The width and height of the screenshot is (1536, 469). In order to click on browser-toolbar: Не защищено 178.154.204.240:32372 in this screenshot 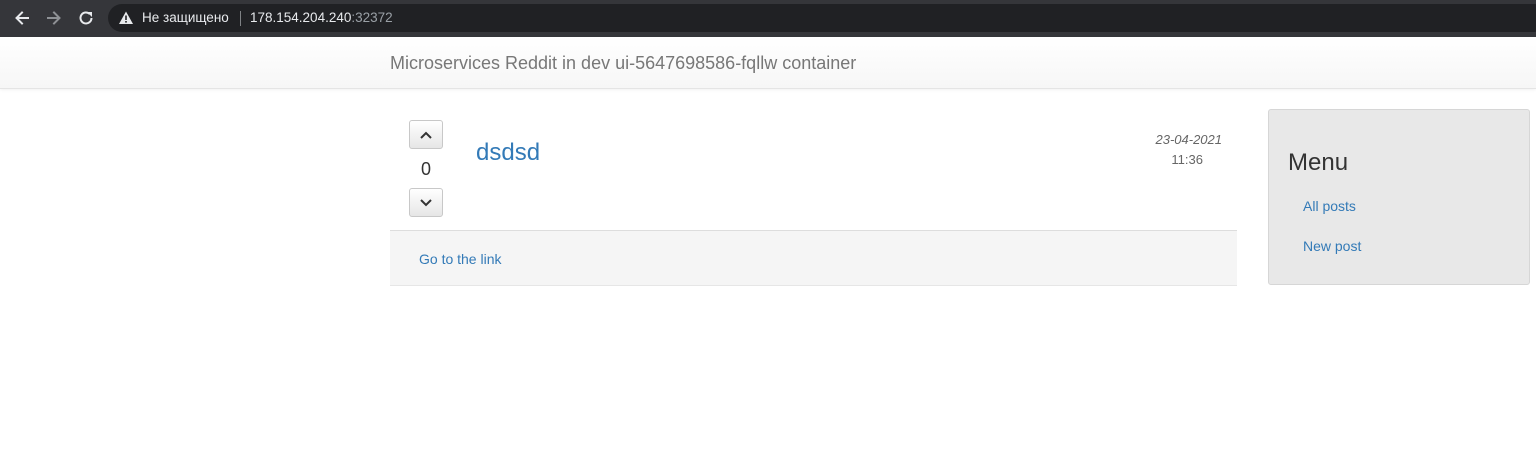, I will do `click(768, 18)`.